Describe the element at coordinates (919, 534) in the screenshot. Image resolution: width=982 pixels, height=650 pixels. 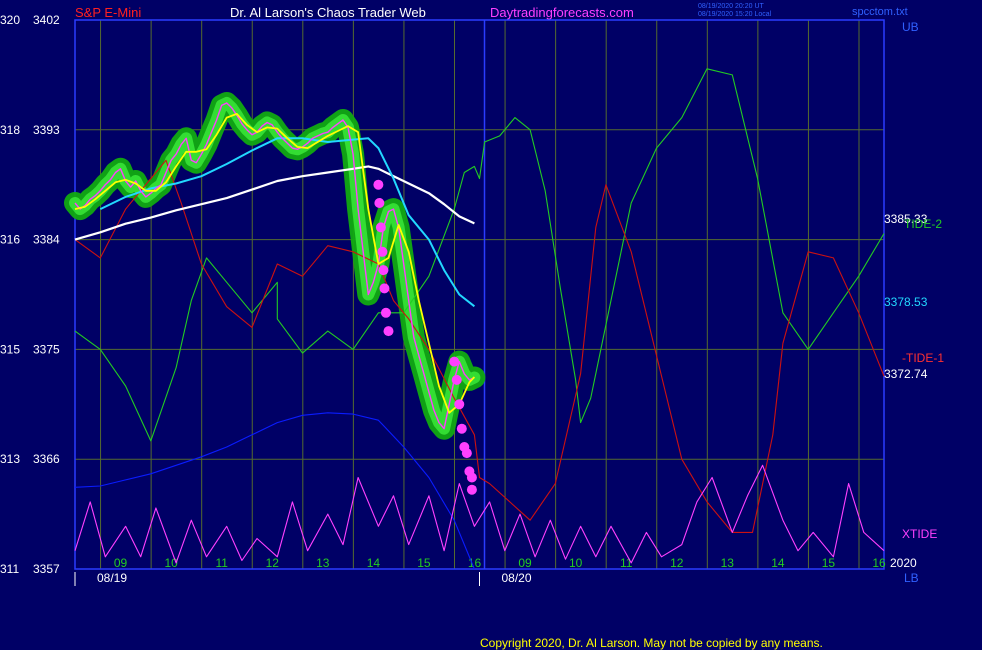
I see `xtide-label: XTIDE` at that location.